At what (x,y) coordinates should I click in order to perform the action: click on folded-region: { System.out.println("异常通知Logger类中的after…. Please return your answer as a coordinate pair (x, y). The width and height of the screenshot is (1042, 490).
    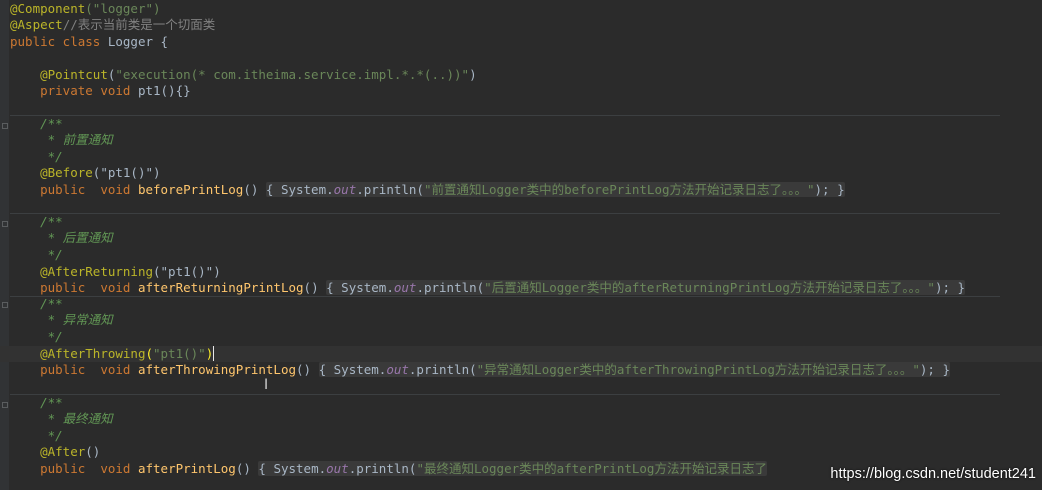
    Looking at the image, I should click on (634, 369).